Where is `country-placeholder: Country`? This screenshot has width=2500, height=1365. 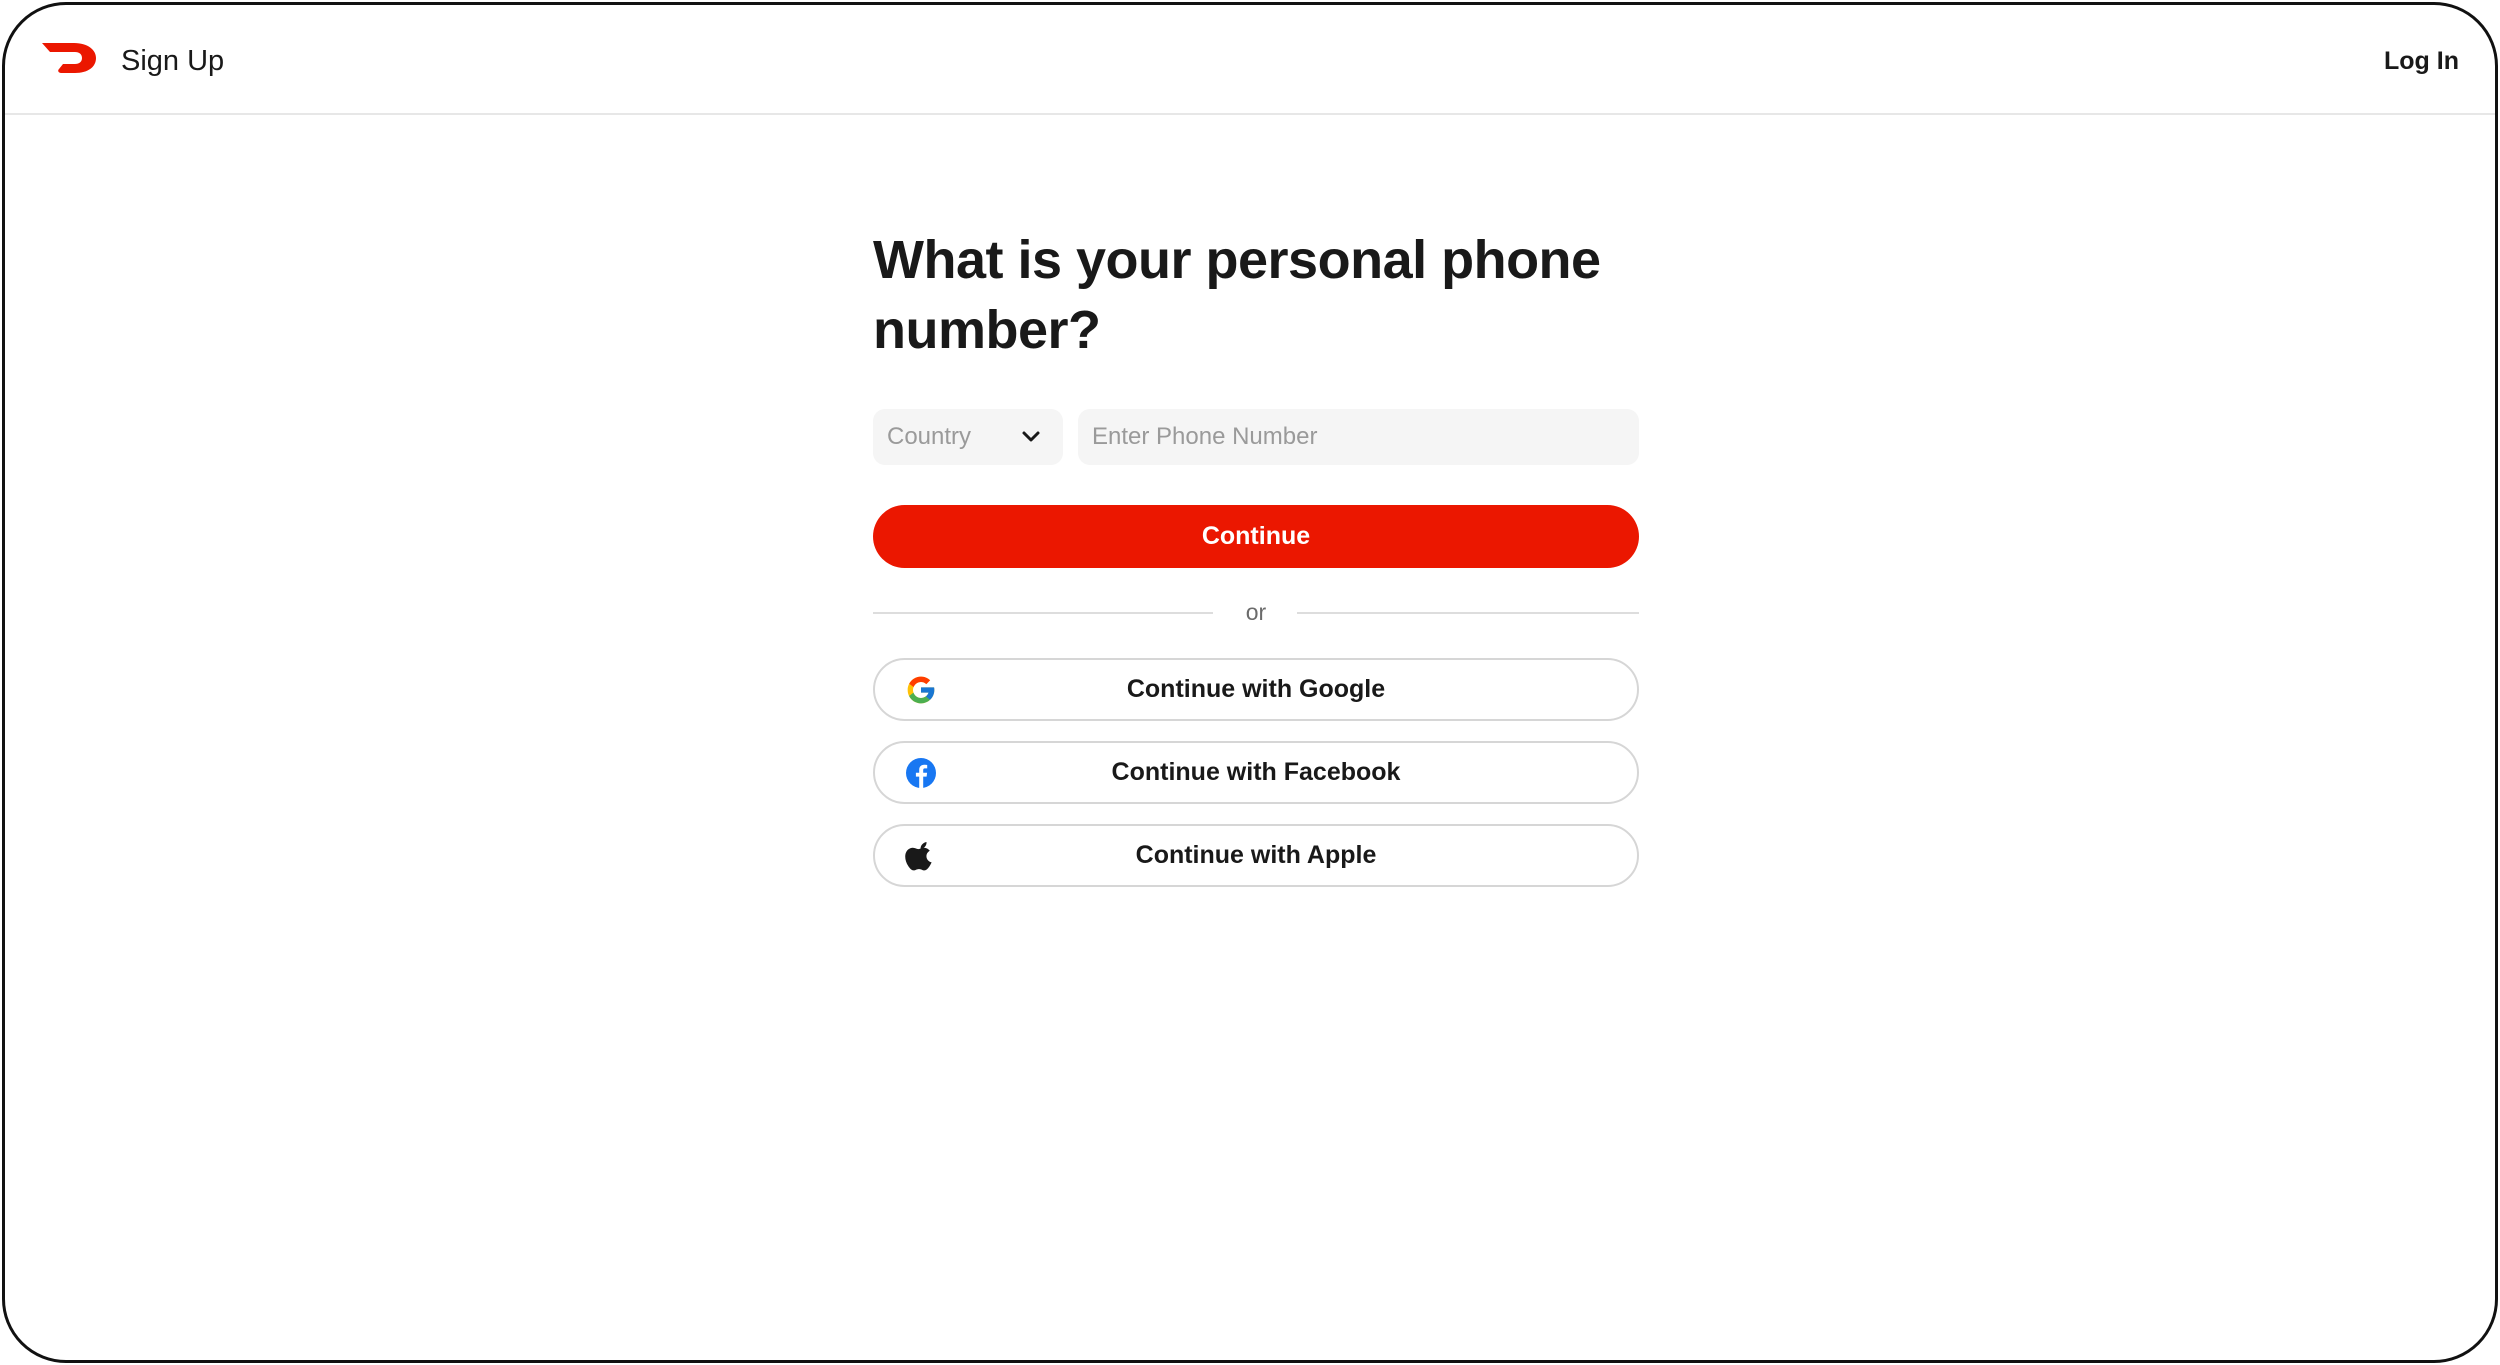 country-placeholder: Country is located at coordinates (929, 436).